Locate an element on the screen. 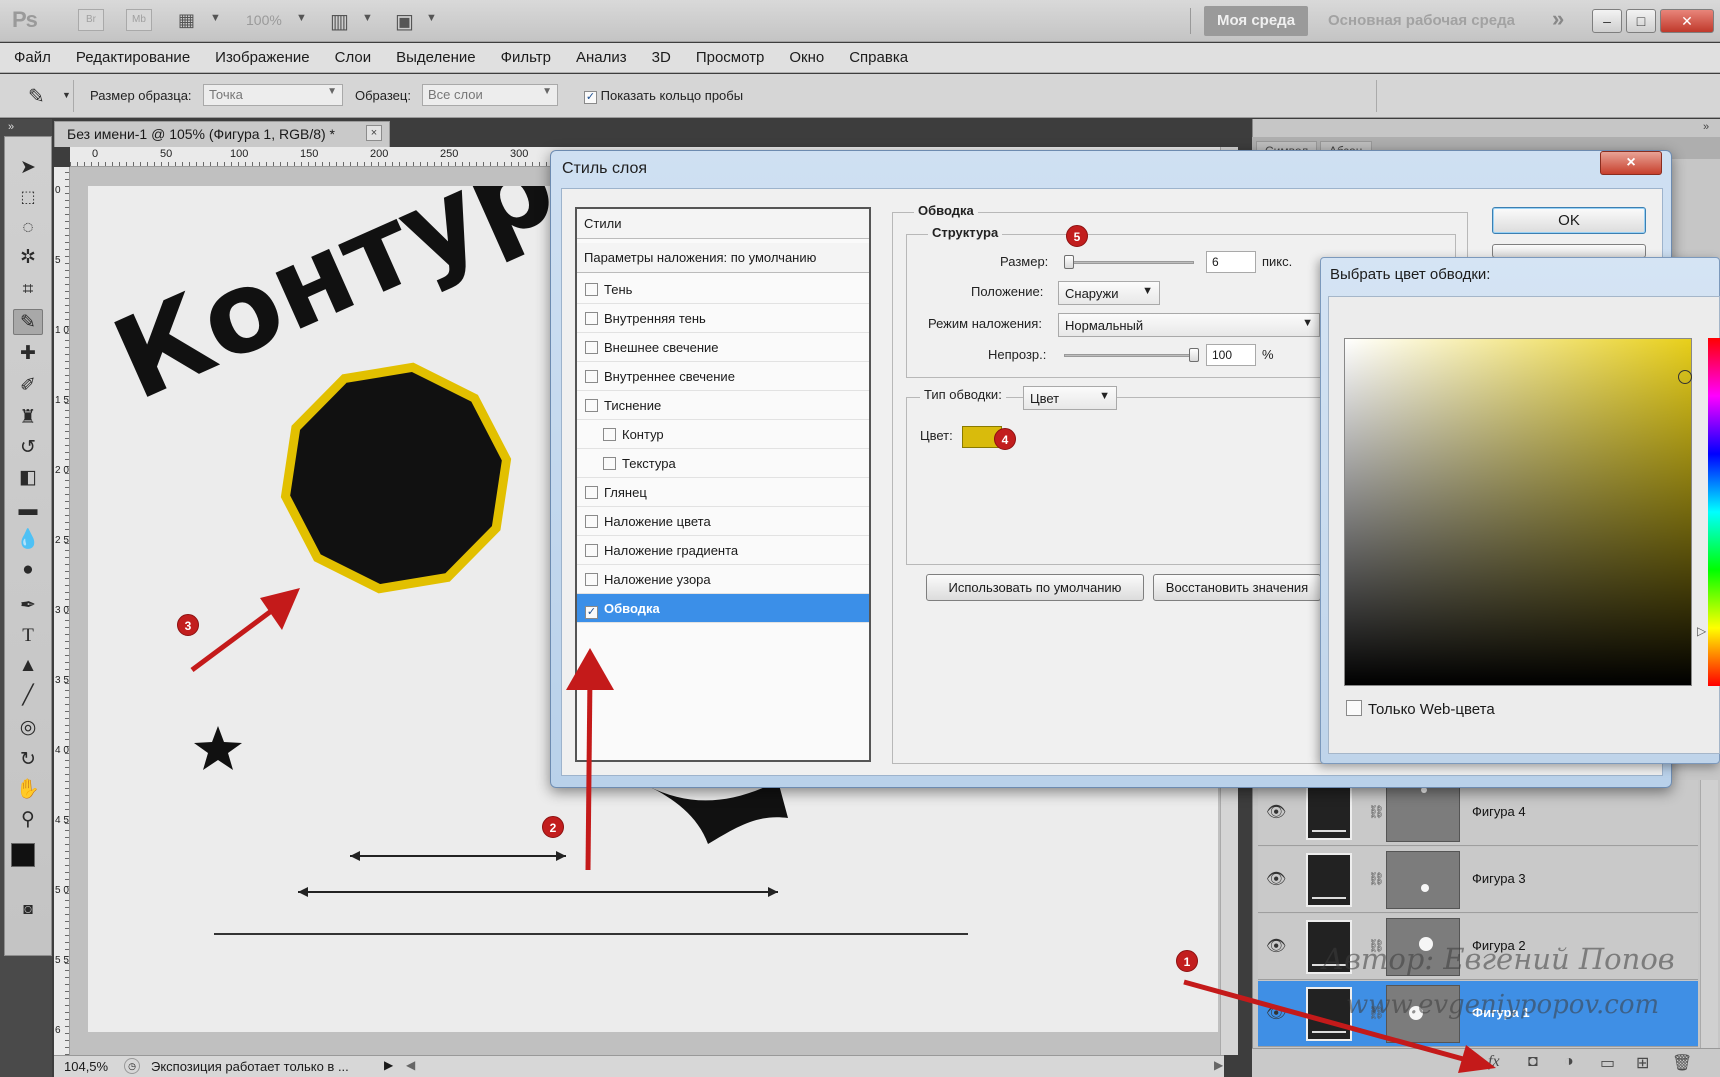  minimize-button: – is located at coordinates (1607, 21).